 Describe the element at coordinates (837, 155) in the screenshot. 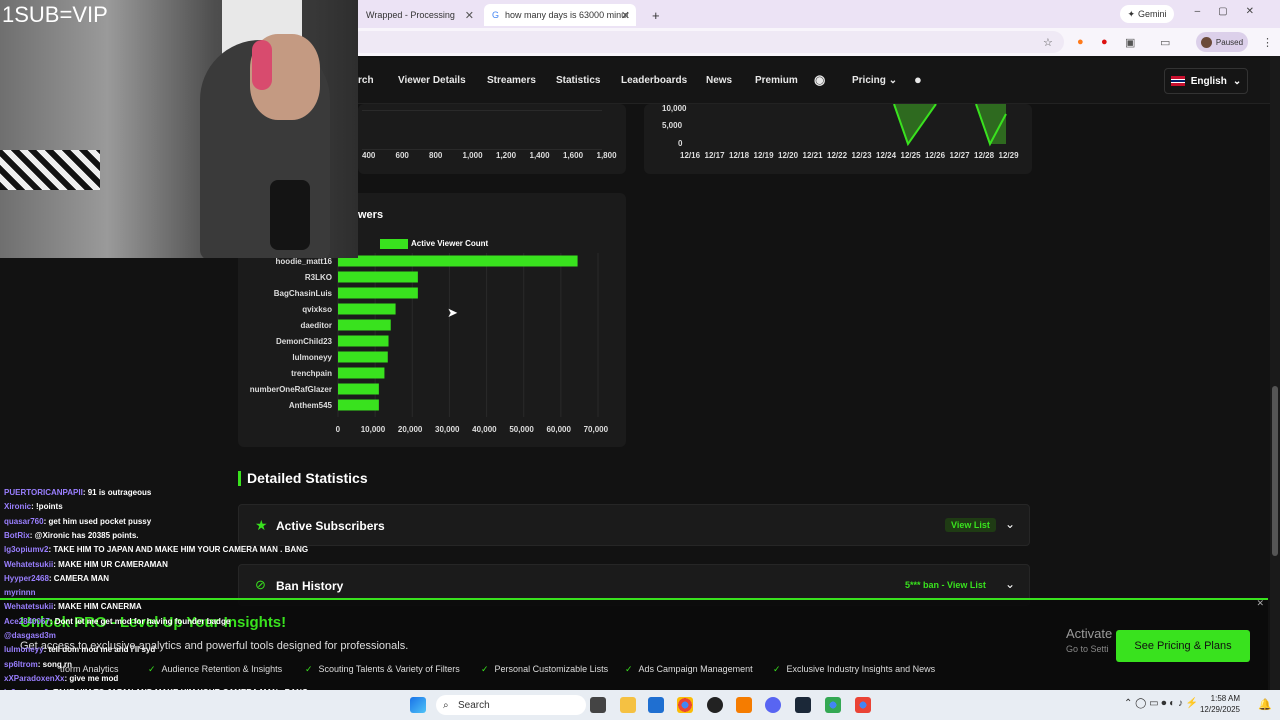

I see `x-tick: 12/22` at that location.